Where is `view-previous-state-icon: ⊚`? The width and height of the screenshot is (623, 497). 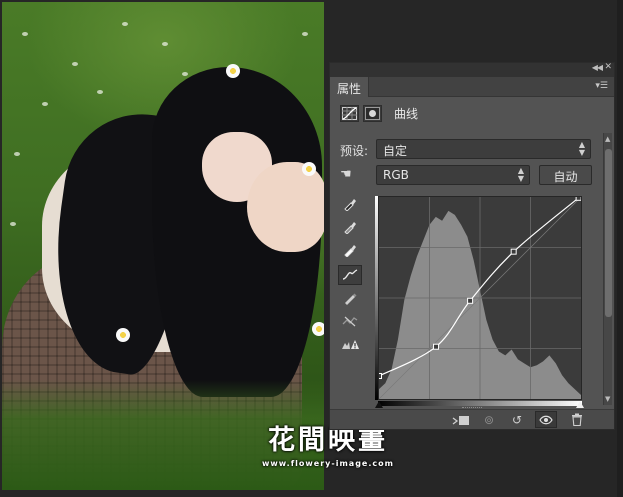 view-previous-state-icon: ⊚ is located at coordinates (489, 419).